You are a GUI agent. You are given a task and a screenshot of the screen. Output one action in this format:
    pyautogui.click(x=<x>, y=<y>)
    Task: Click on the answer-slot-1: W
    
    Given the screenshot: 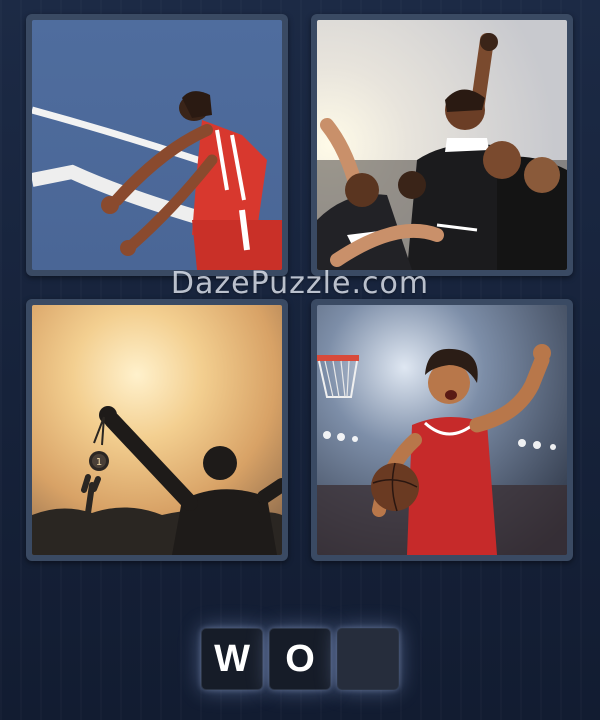 What is the action you would take?
    pyautogui.click(x=232, y=659)
    